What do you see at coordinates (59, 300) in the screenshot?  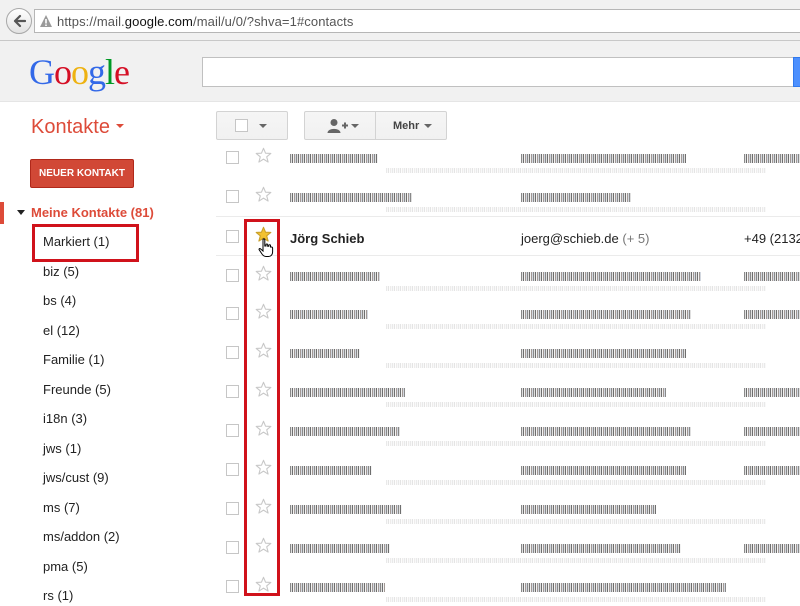 I see `sidebar-group-item: bs (4)` at bounding box center [59, 300].